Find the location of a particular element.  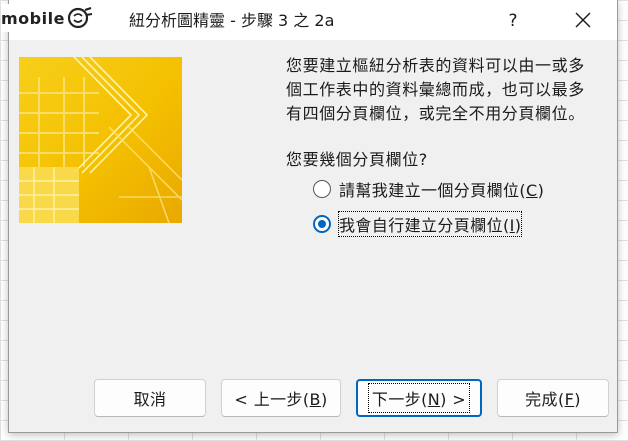

description-line: 個工作表中的資料彙總而成，也可以最多 is located at coordinates (435, 89).